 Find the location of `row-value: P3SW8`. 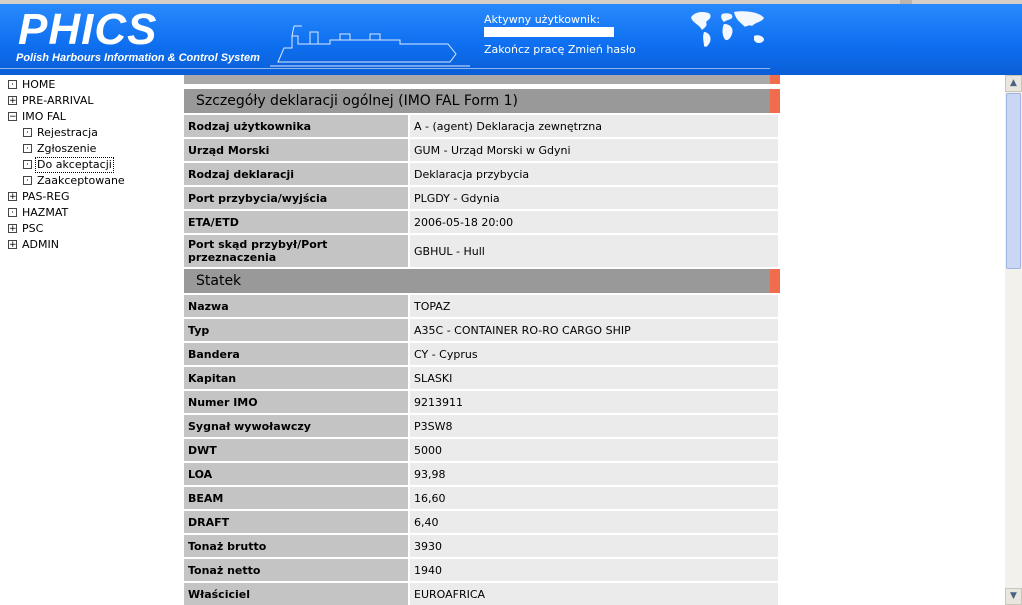

row-value: P3SW8 is located at coordinates (594, 426).